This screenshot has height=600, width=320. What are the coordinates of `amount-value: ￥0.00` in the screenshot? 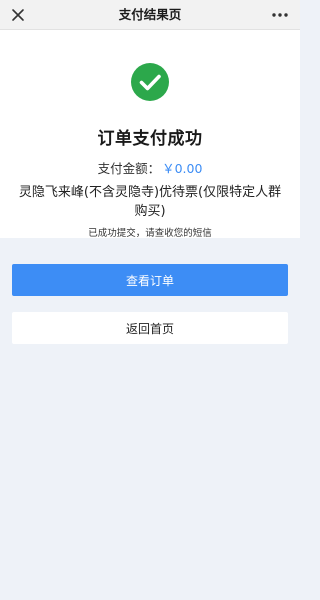 It's located at (182, 168).